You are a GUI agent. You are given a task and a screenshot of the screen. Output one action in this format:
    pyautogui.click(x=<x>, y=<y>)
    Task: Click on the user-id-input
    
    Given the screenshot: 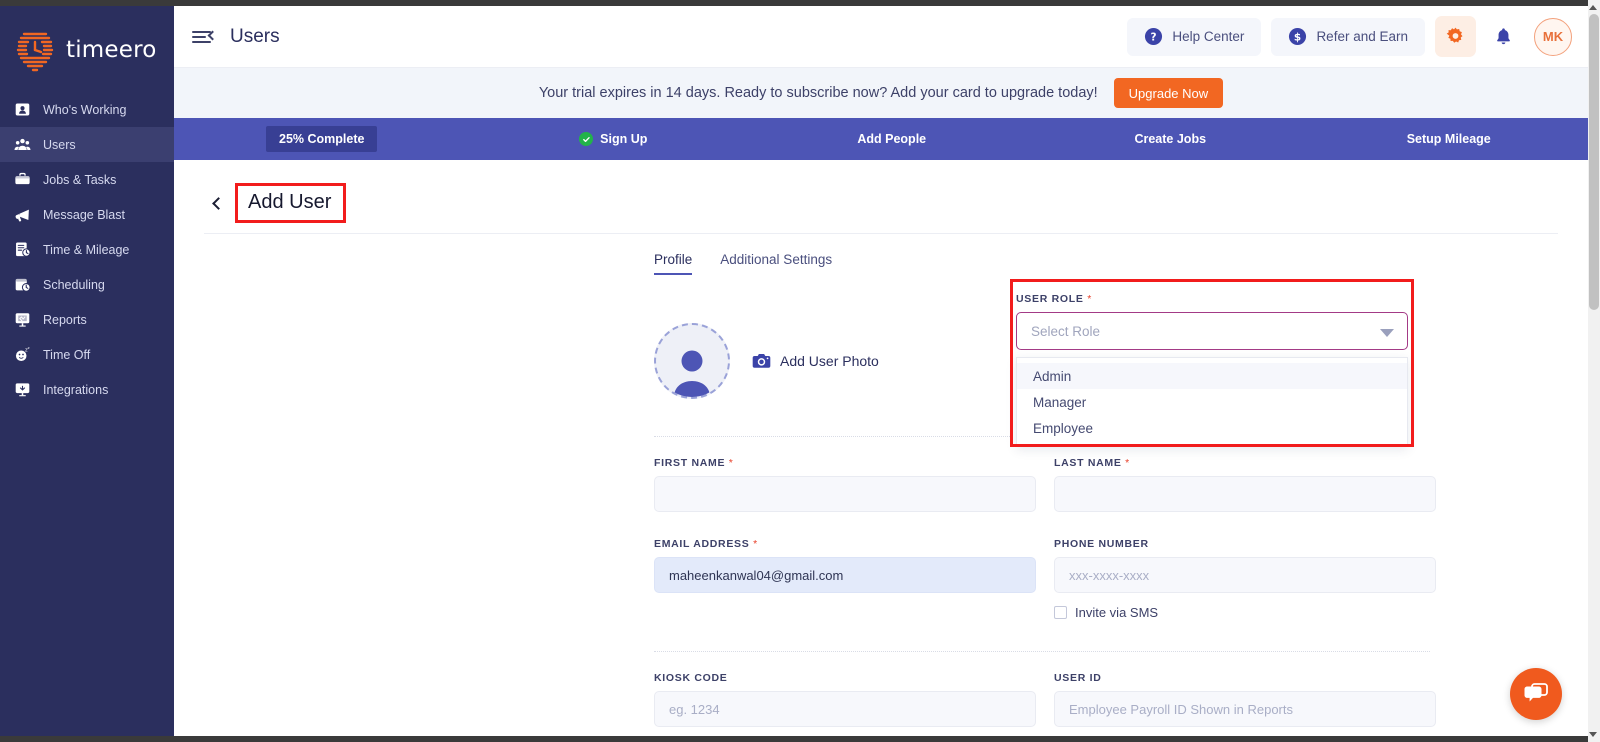 What is the action you would take?
    pyautogui.click(x=1245, y=709)
    